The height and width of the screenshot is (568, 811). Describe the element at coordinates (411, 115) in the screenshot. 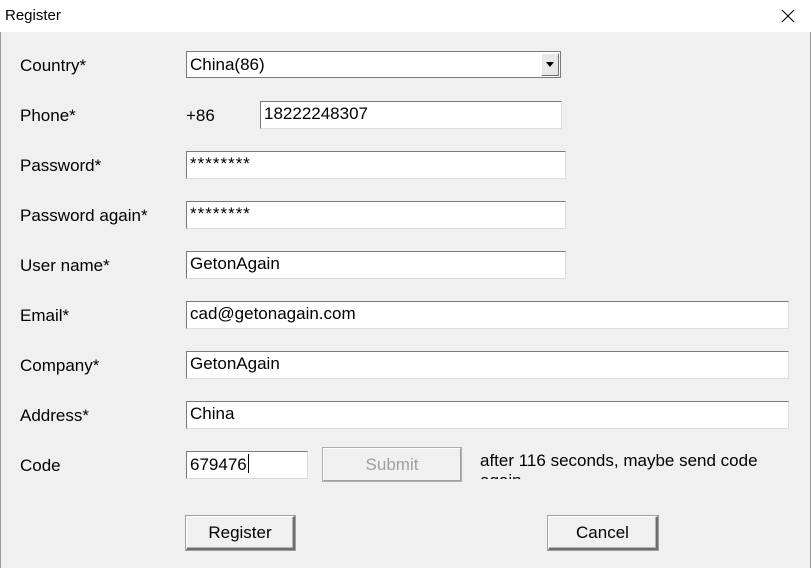

I see `phone-field: 18222248307` at that location.